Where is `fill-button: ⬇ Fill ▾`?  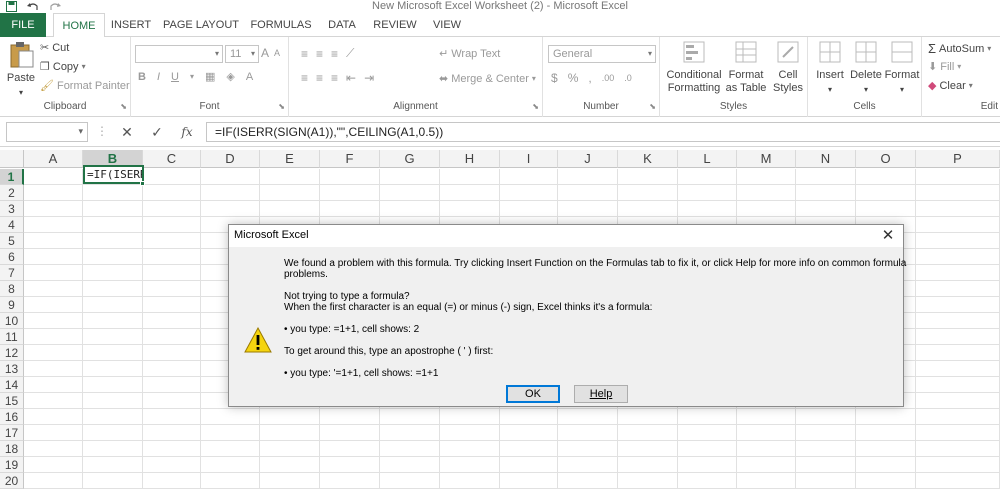
fill-button: ⬇ Fill ▾ is located at coordinates (944, 67).